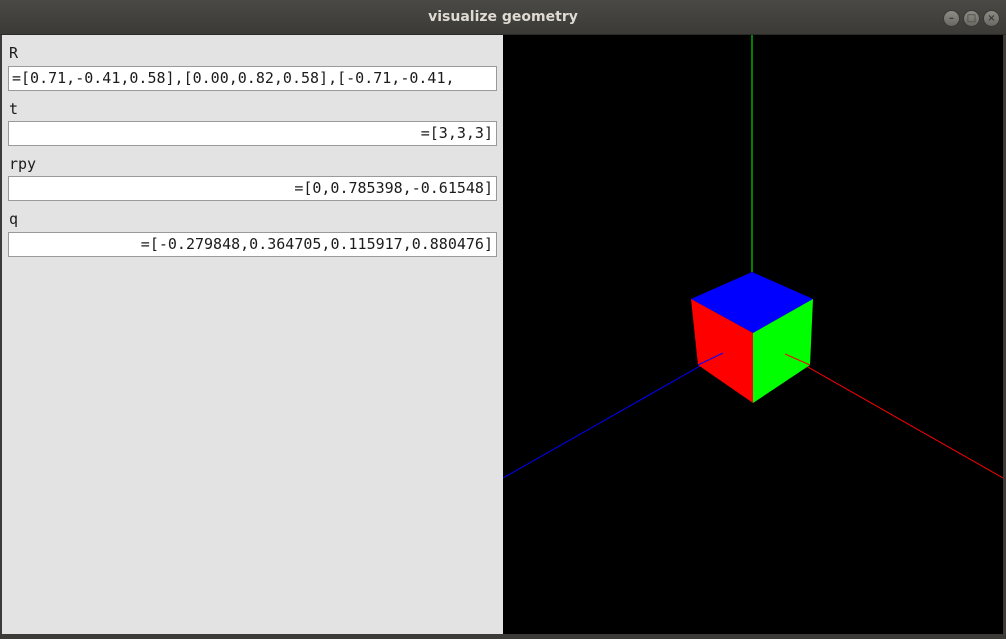 The height and width of the screenshot is (639, 1006). I want to click on quaternion-input: =[-0.279848,0.364705,0.115917,0.880476], so click(252, 244).